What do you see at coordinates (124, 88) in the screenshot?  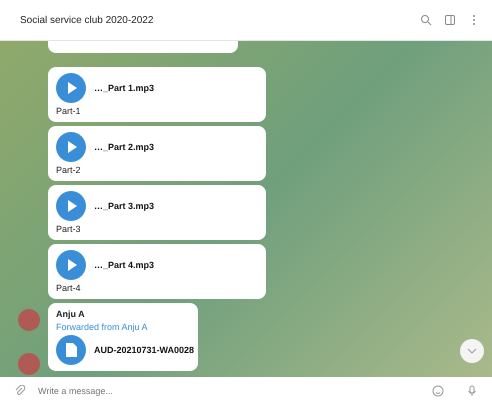 I see `file-name: …_Part 1.mp3` at bounding box center [124, 88].